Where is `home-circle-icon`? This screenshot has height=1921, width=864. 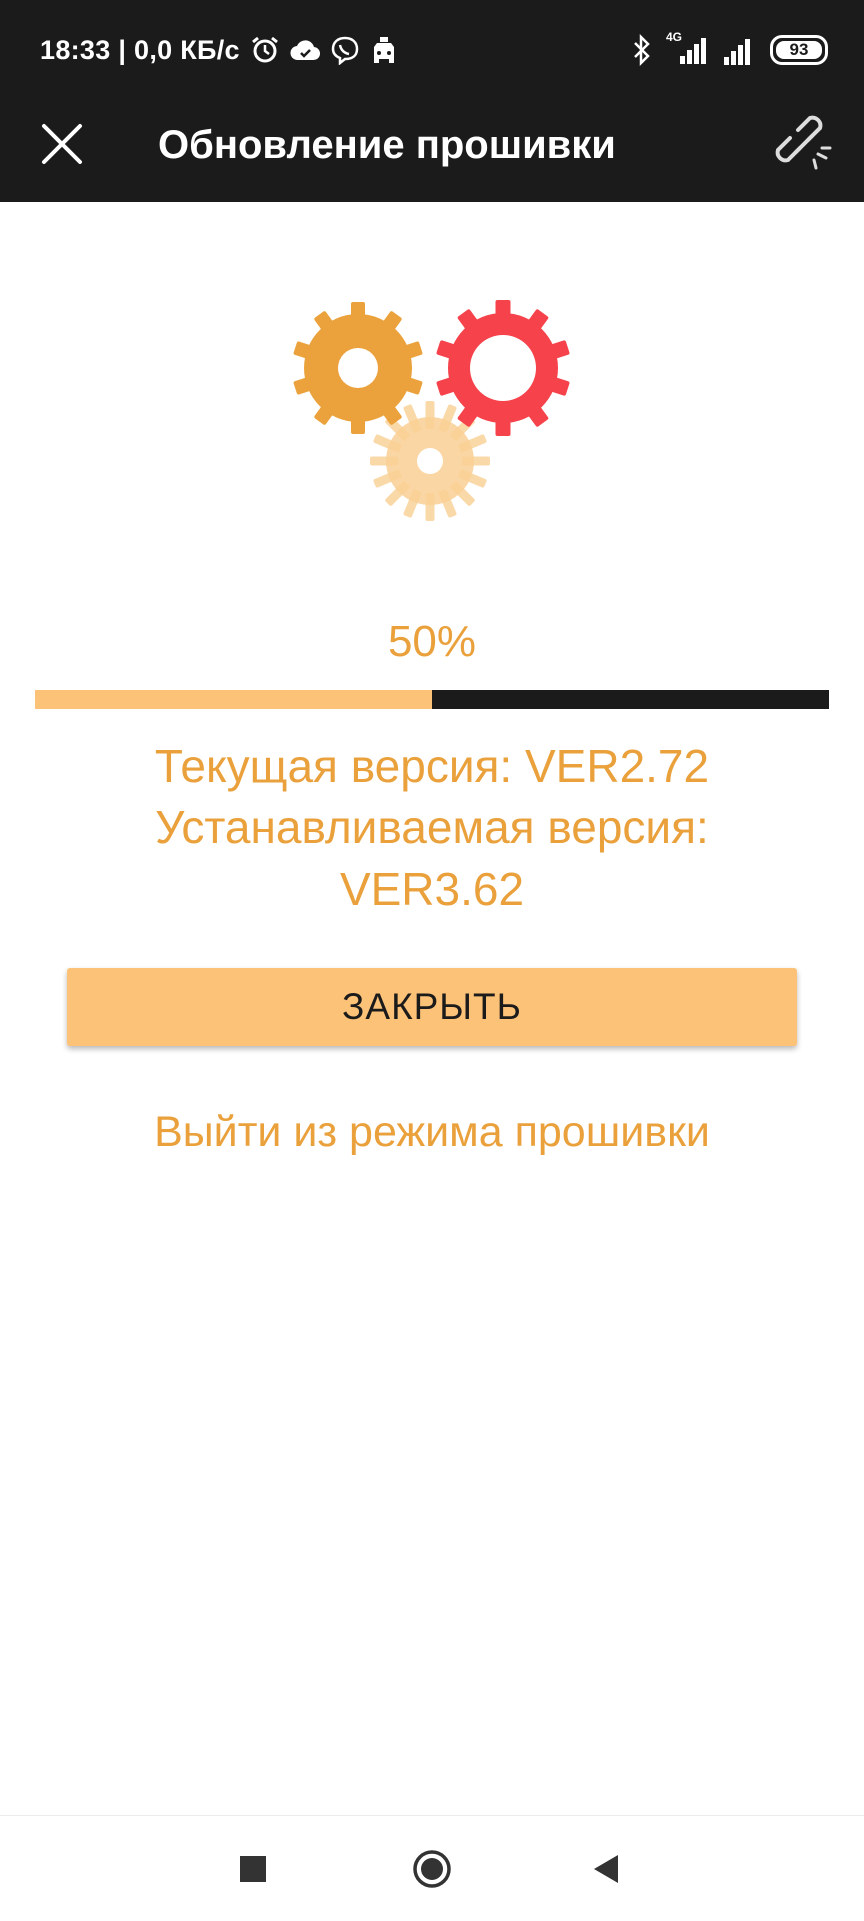
home-circle-icon is located at coordinates (432, 1869).